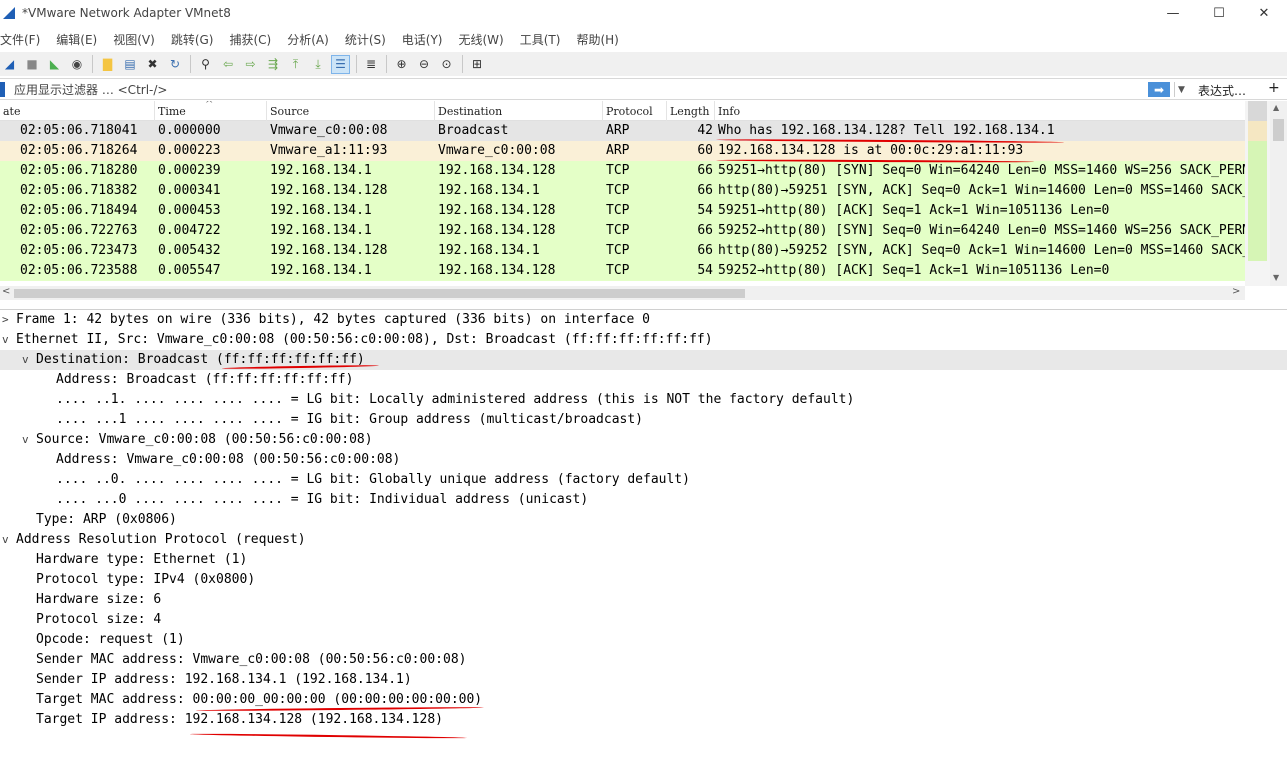 The height and width of the screenshot is (763, 1287). Describe the element at coordinates (643, 540) in the screenshot. I see `detail-tree-item: v Address Resolution Protocol (request)` at that location.